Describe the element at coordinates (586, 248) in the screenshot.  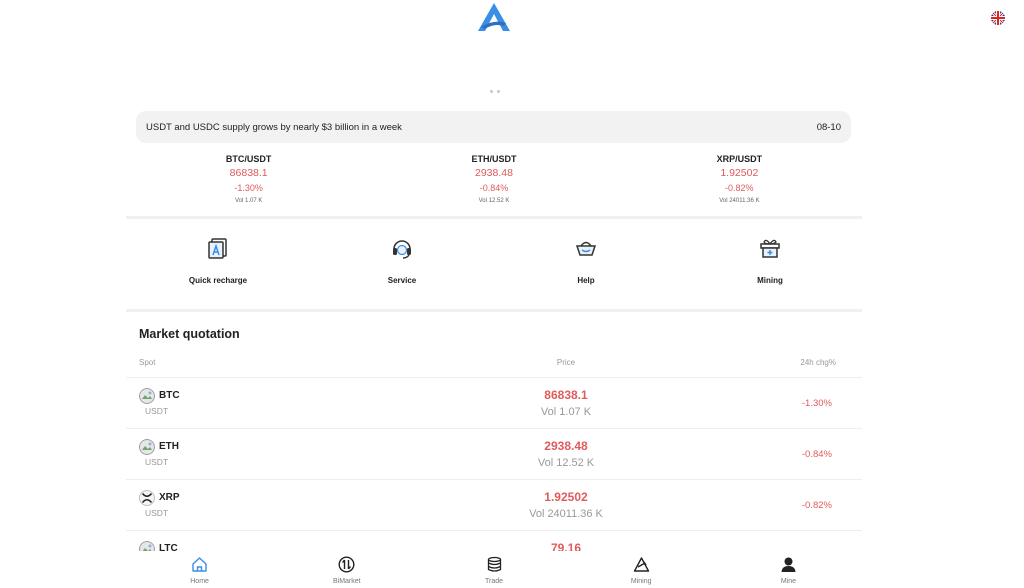
I see `basket-icon` at that location.